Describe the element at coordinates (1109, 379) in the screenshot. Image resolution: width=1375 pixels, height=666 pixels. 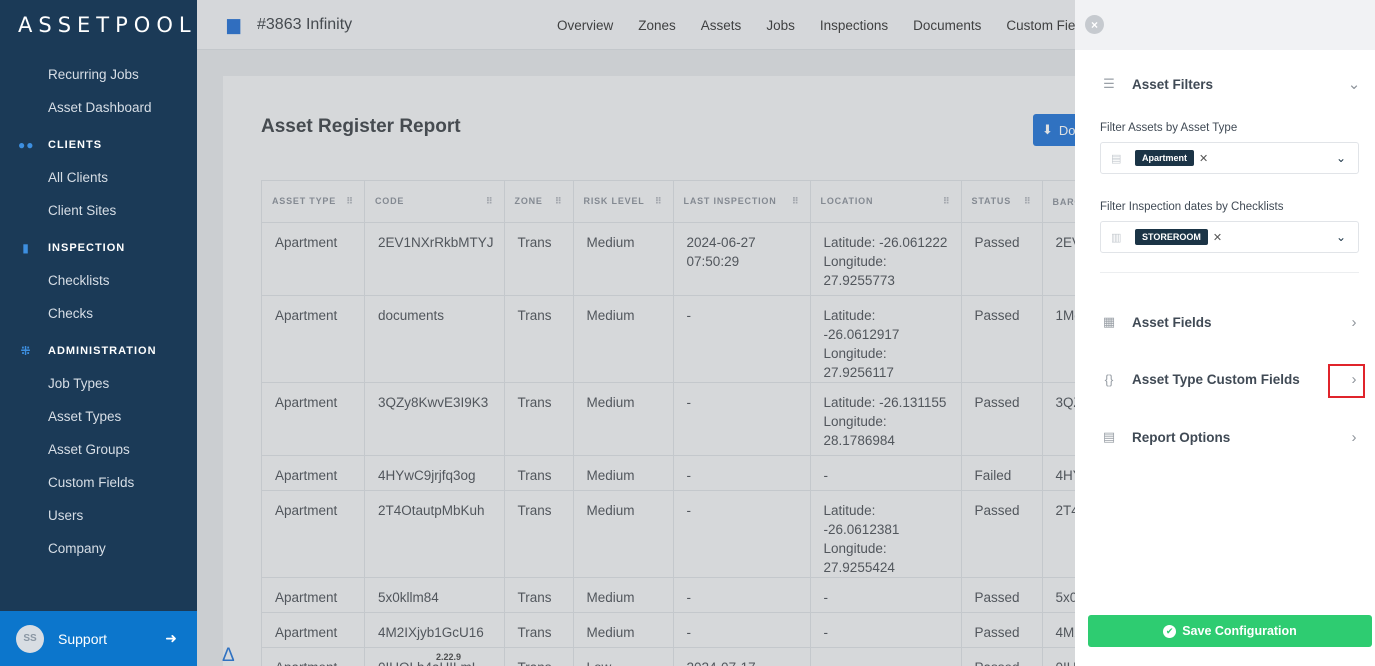
I see `braces-icon: {}` at that location.